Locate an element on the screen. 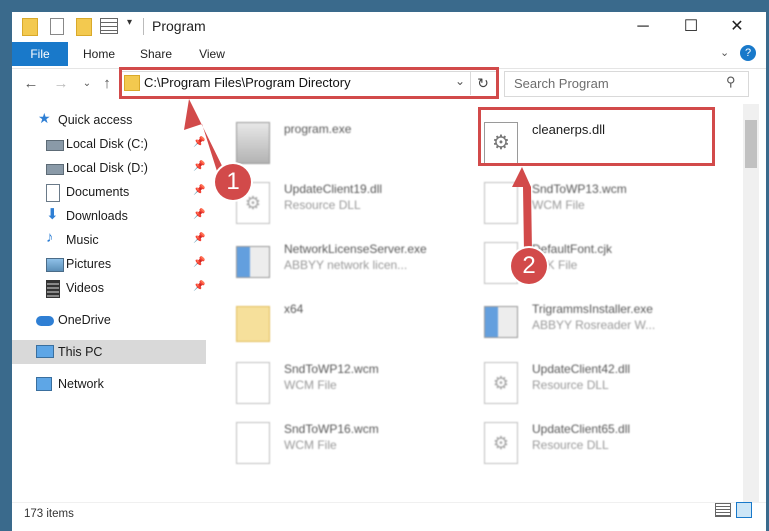 The height and width of the screenshot is (531, 769). step-badge-1: 1 is located at coordinates (233, 182).